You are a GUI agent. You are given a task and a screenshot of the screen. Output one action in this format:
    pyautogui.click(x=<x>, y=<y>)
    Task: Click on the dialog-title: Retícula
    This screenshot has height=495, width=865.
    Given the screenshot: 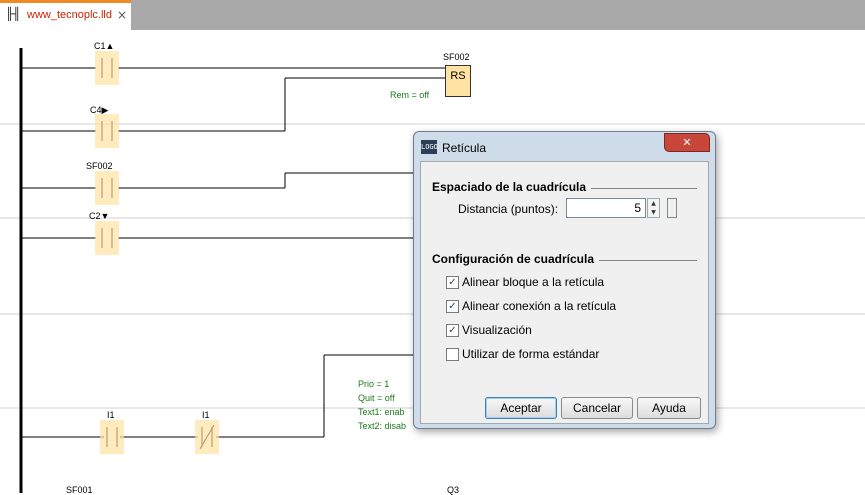 What is the action you would take?
    pyautogui.click(x=464, y=148)
    